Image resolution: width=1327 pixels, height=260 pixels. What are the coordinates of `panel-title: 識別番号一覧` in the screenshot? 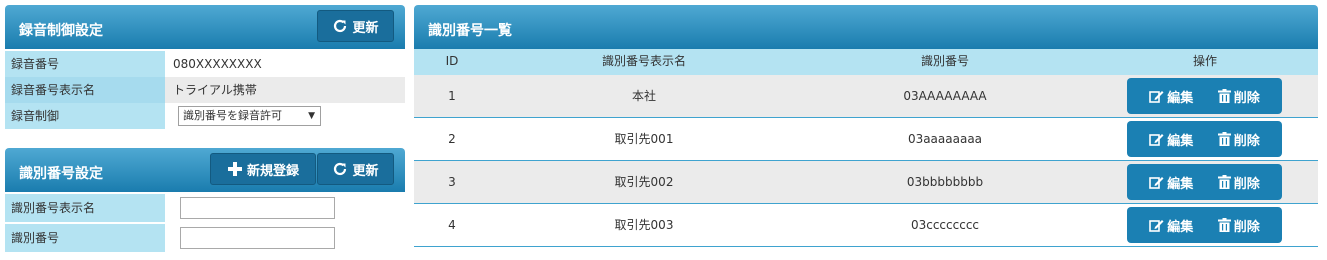 It's located at (470, 31).